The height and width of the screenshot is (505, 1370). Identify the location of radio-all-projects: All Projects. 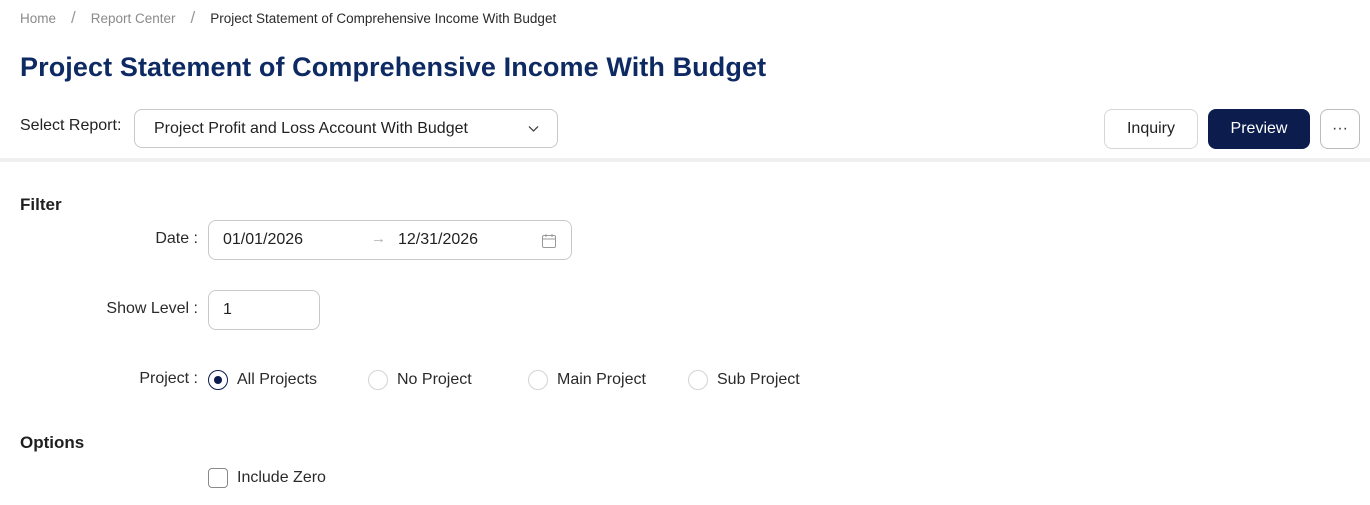
(262, 380).